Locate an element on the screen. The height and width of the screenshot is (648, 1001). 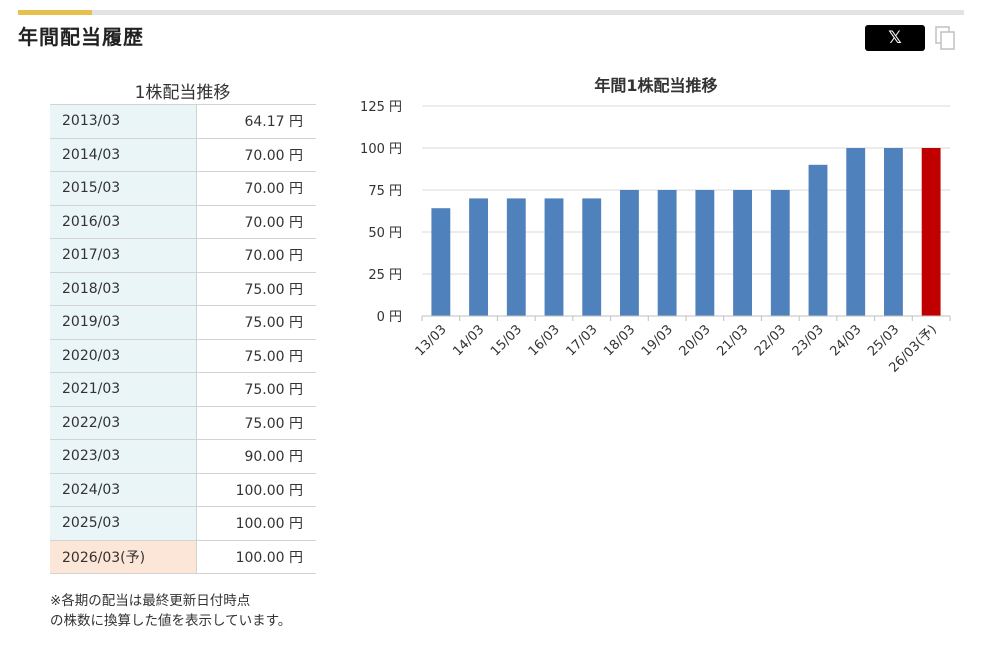
note-line-1: ※各期の配当は最終更新日付時点 is located at coordinates (150, 601).